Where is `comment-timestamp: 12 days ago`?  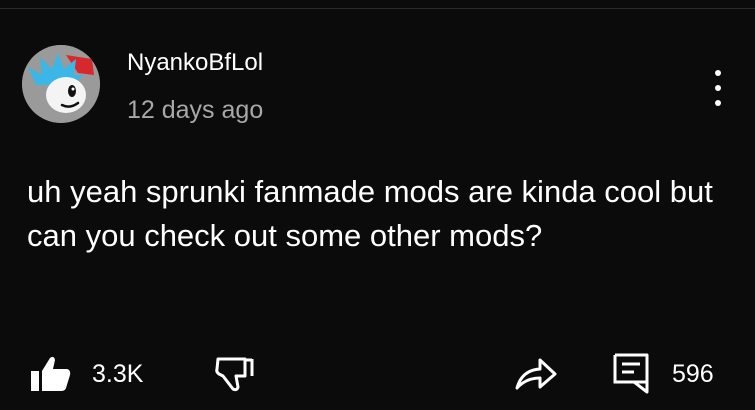 comment-timestamp: 12 days ago is located at coordinates (195, 110).